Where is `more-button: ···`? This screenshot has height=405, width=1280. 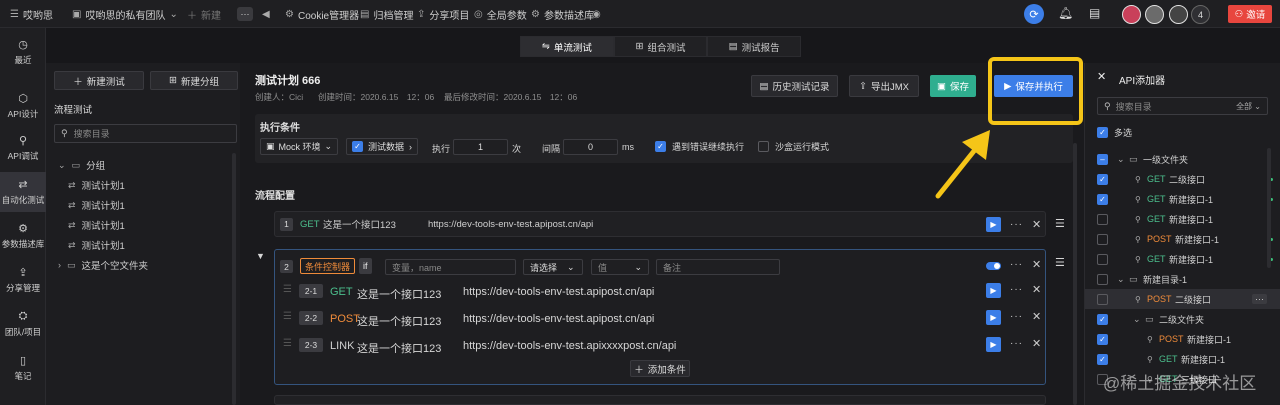 more-button: ··· is located at coordinates (245, 14).